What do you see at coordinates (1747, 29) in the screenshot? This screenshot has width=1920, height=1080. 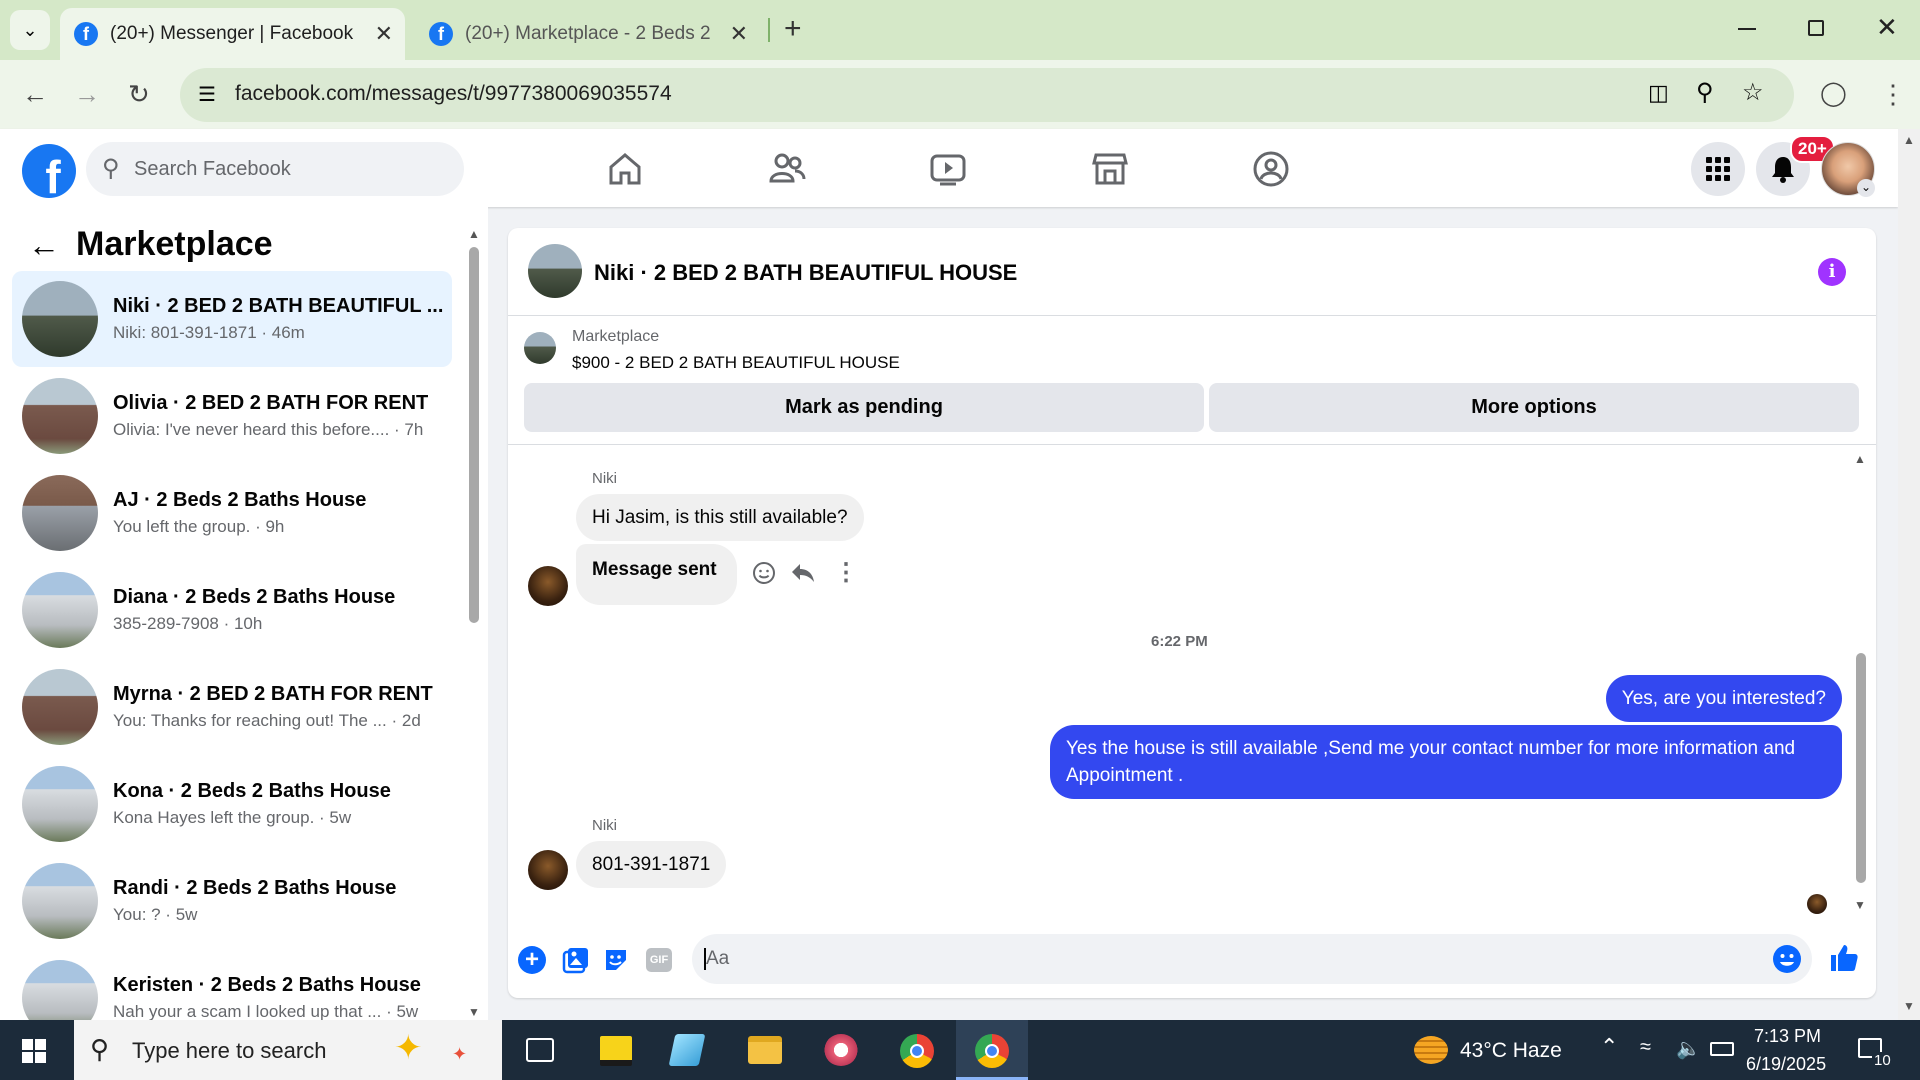 I see `minimize-icon` at bounding box center [1747, 29].